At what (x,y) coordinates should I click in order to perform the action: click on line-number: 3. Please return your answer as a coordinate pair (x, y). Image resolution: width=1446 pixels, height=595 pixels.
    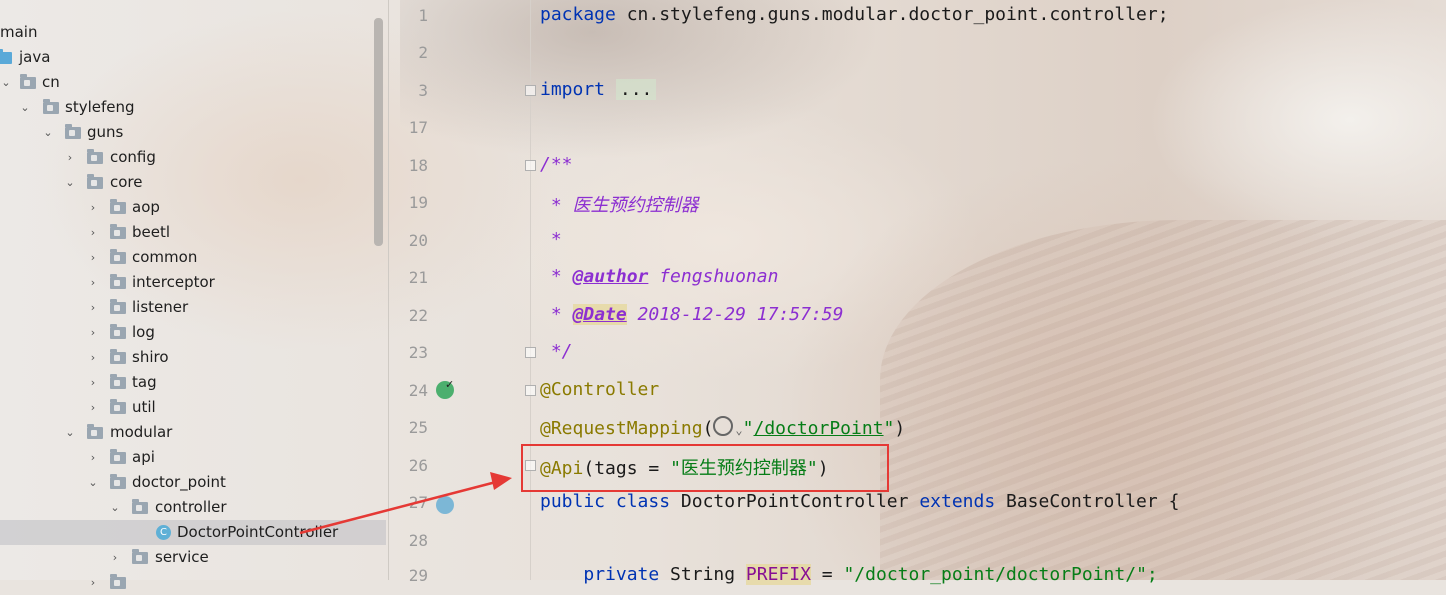
    Looking at the image, I should click on (423, 90).